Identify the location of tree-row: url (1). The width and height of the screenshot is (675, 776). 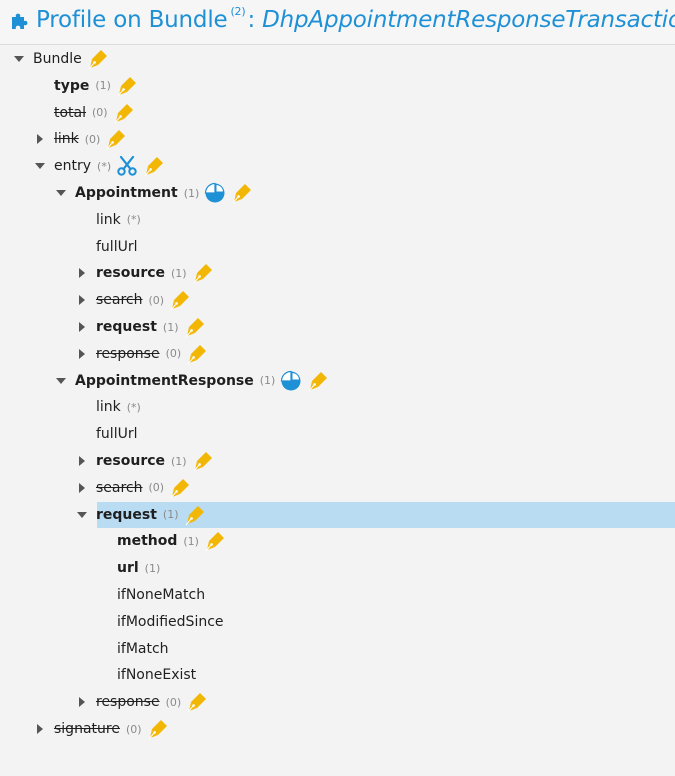
(337, 568).